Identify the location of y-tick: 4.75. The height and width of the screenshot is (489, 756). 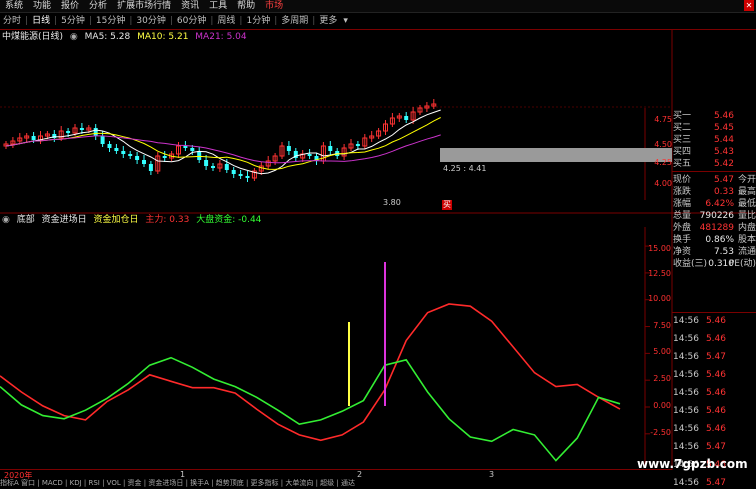
(663, 119).